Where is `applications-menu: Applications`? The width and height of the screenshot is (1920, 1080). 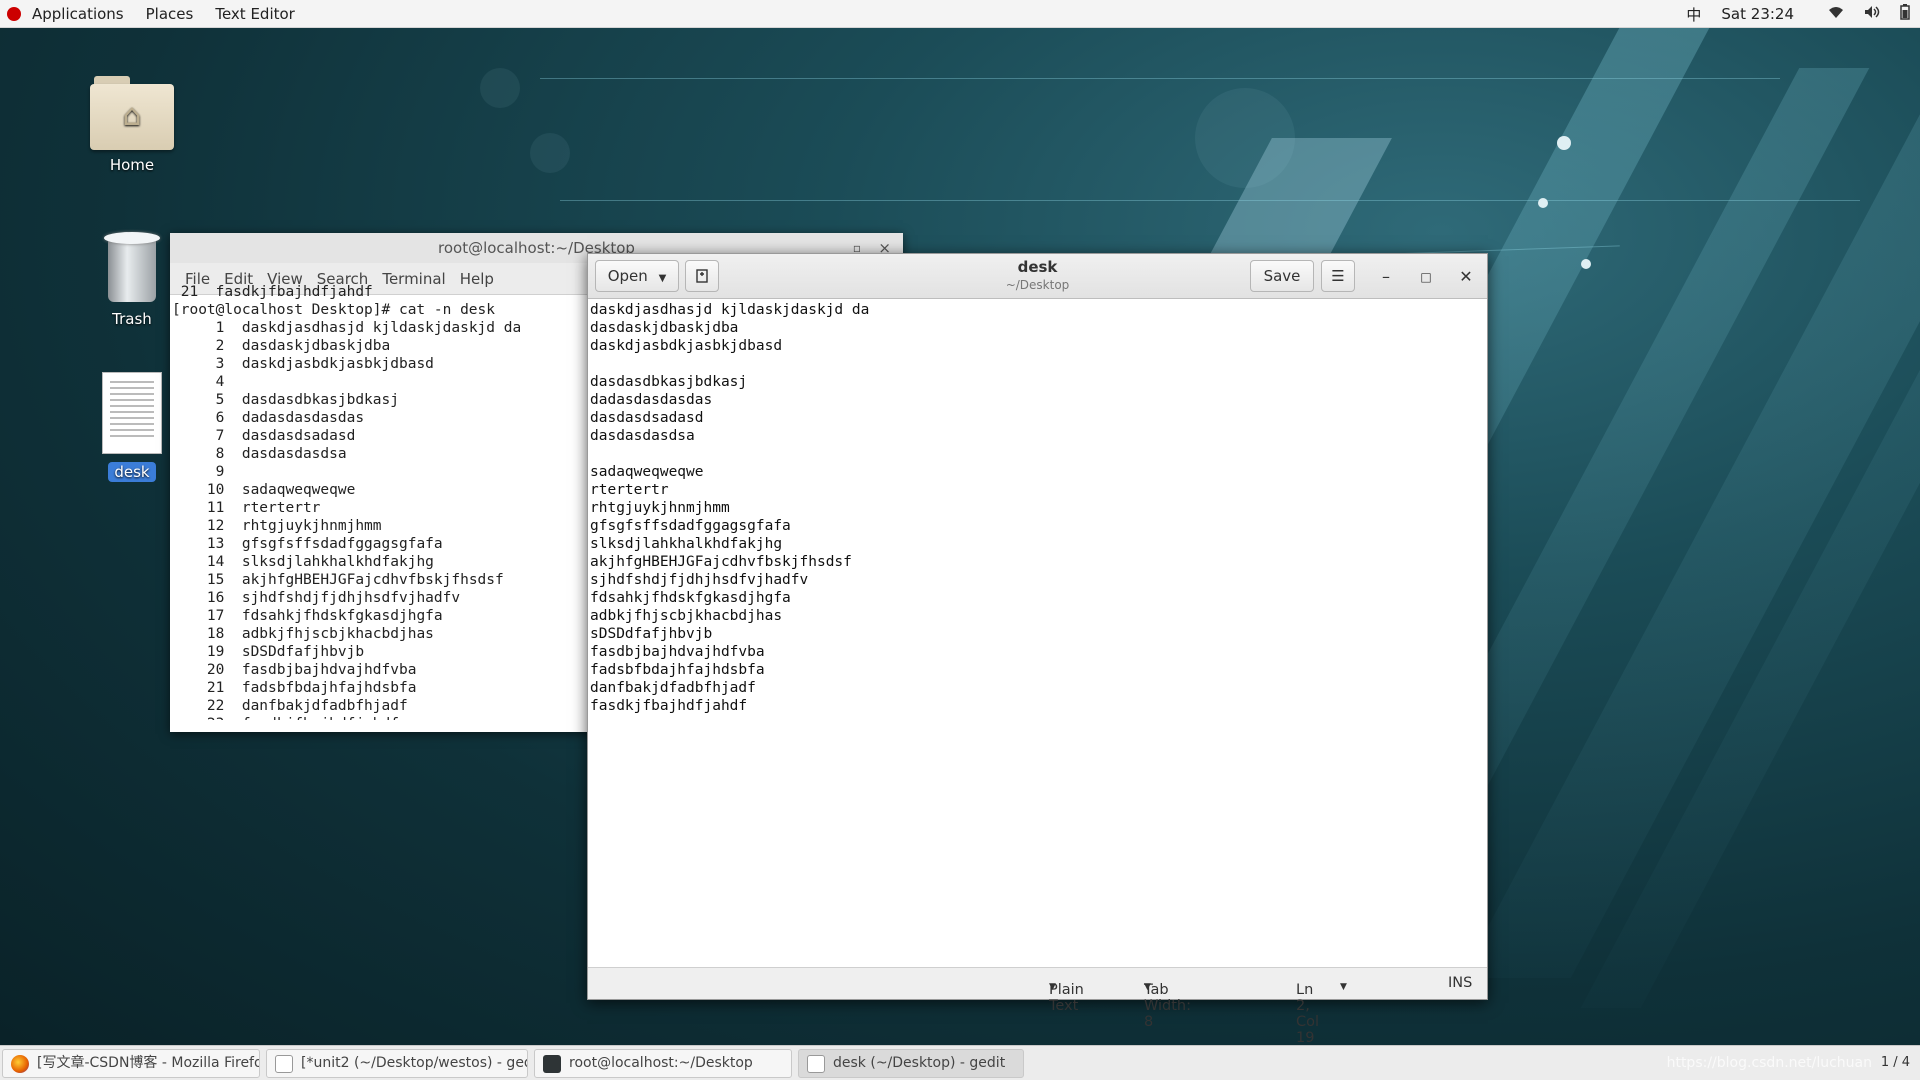
applications-menu: Applications is located at coordinates (78, 14).